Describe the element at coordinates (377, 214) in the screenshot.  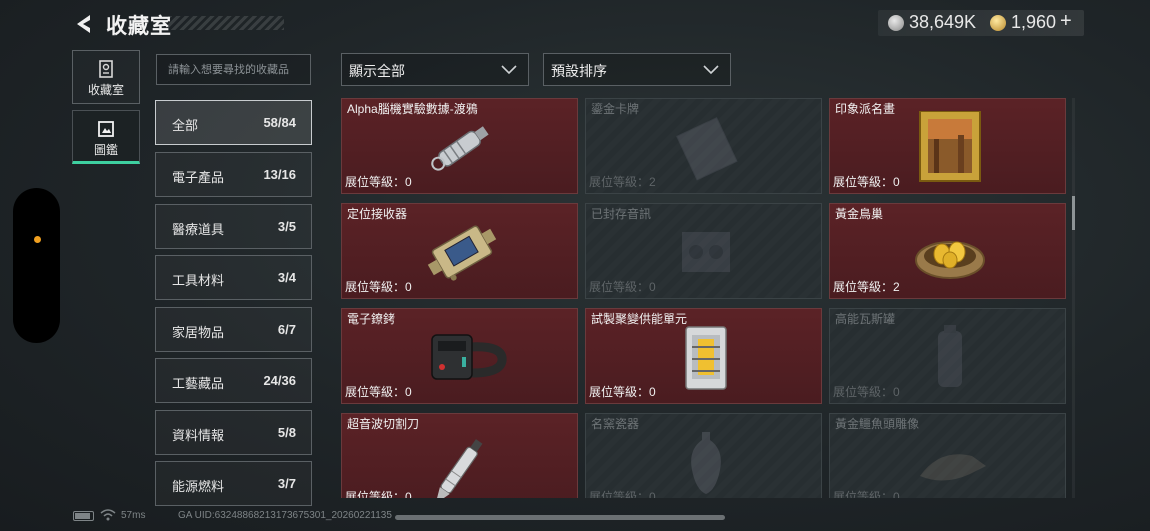
I see `item-name: 定位接收器` at that location.